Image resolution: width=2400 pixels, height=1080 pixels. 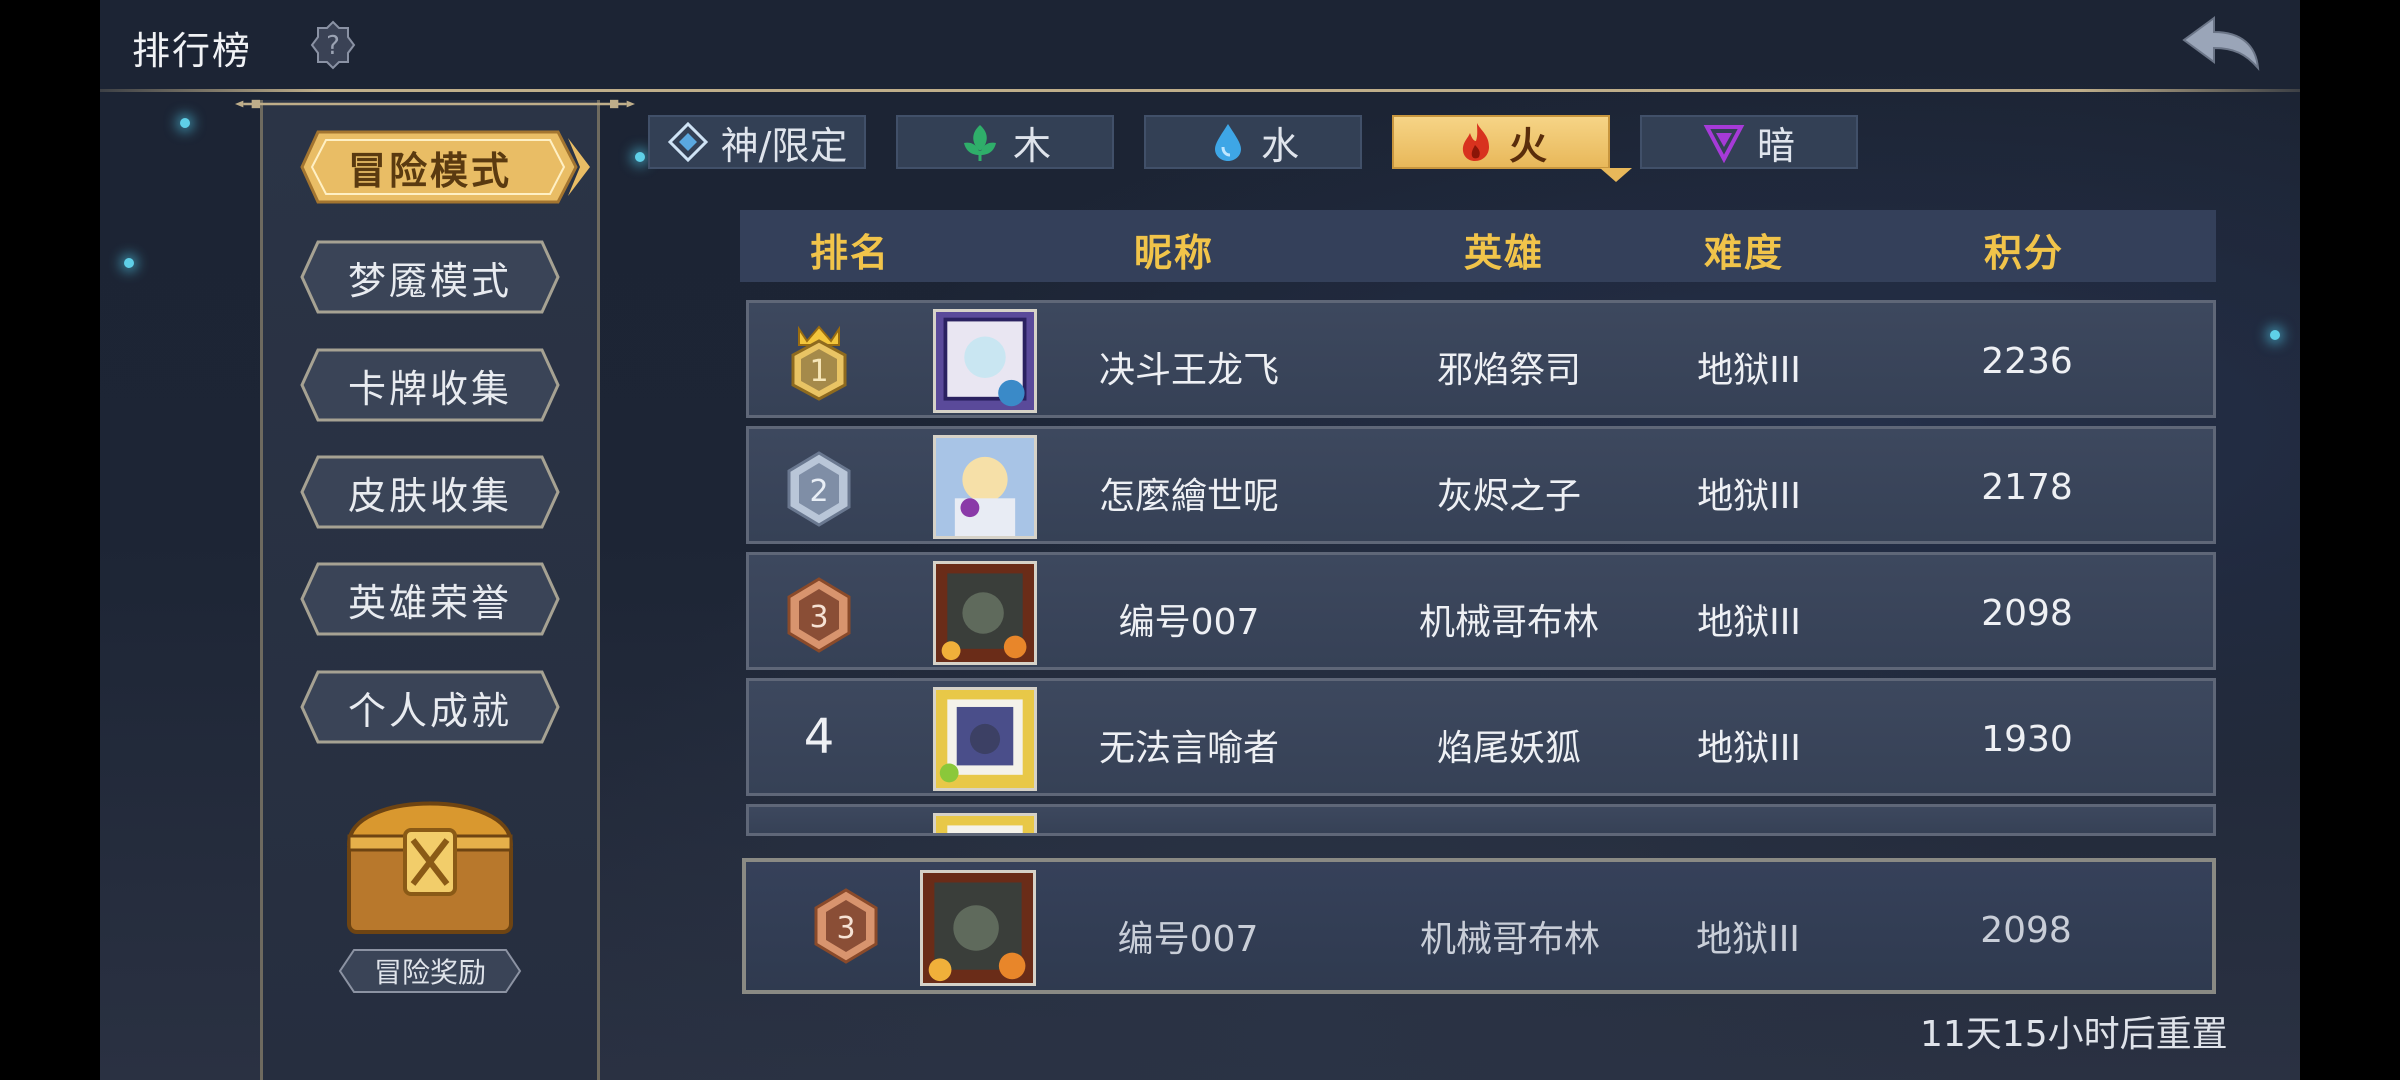 I want to click on adventure-reward-button: 冒险奖励, so click(x=430, y=971).